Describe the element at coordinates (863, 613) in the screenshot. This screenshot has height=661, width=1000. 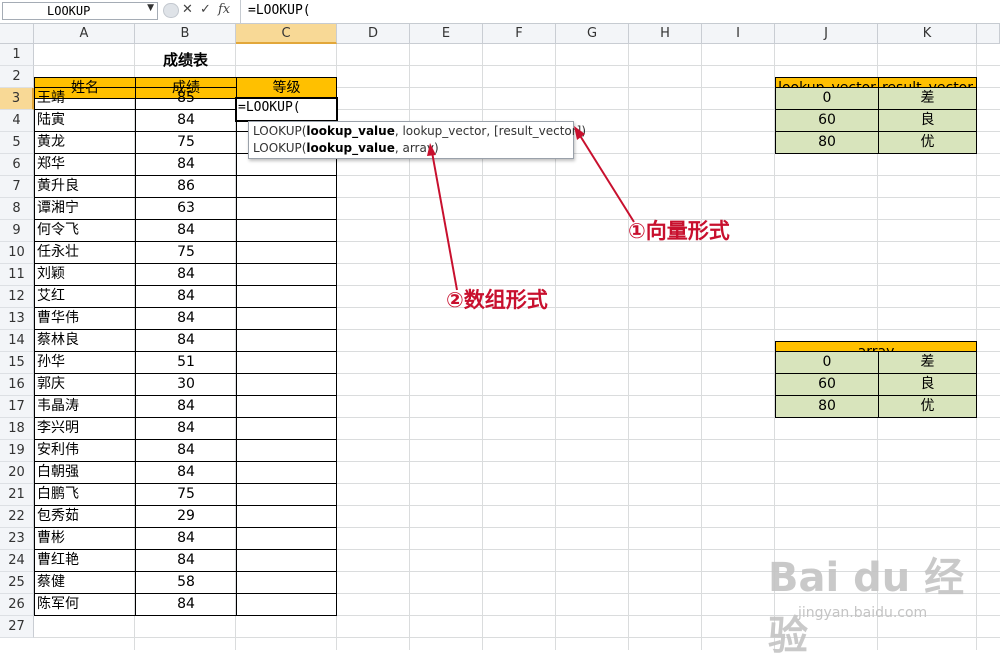
I see `watermark-url: jingyan.baidu.com` at that location.